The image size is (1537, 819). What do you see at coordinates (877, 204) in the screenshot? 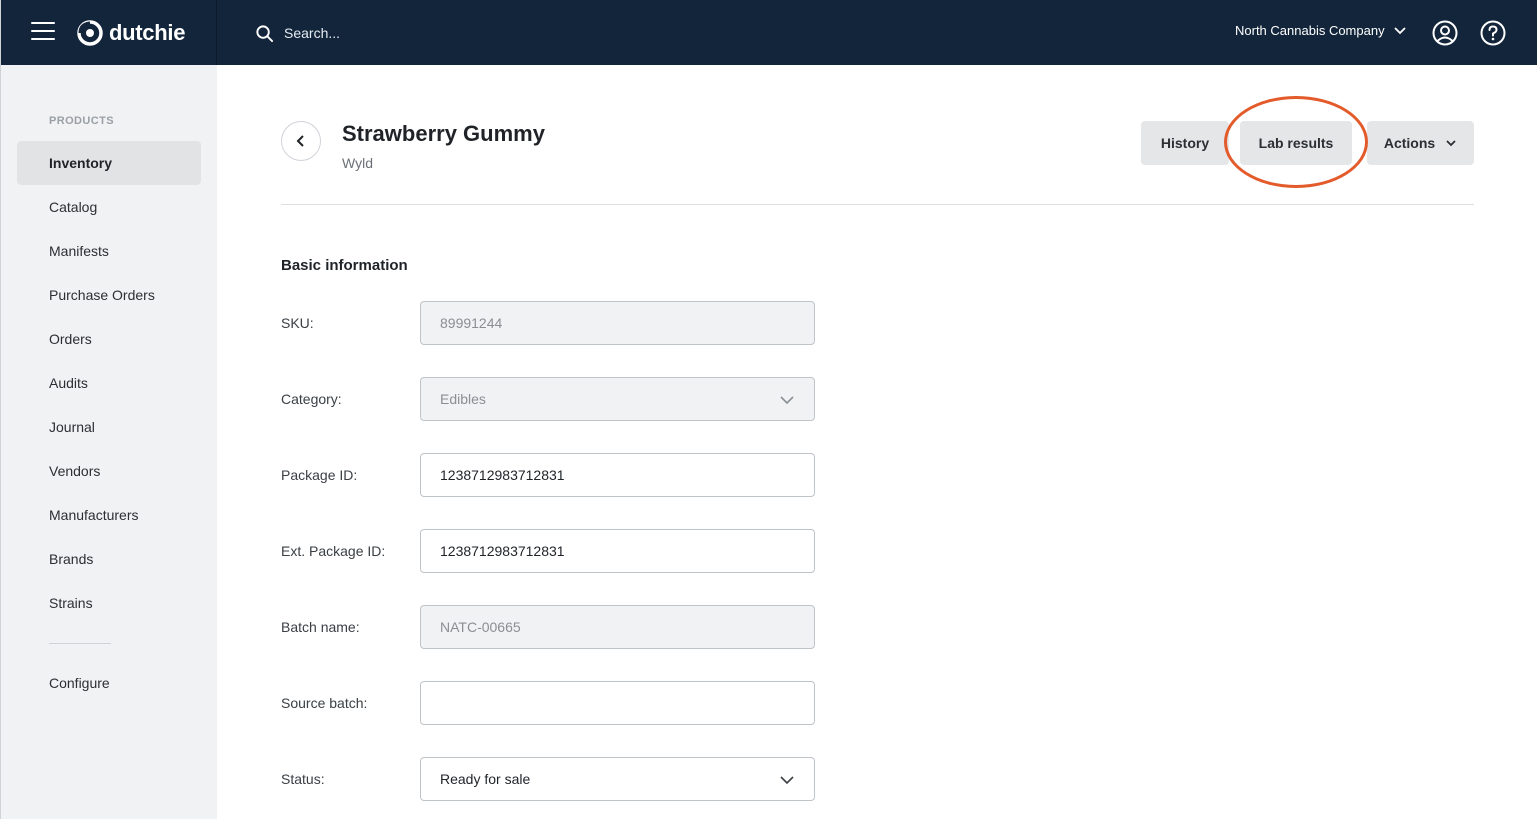
I see `header-divider` at bounding box center [877, 204].